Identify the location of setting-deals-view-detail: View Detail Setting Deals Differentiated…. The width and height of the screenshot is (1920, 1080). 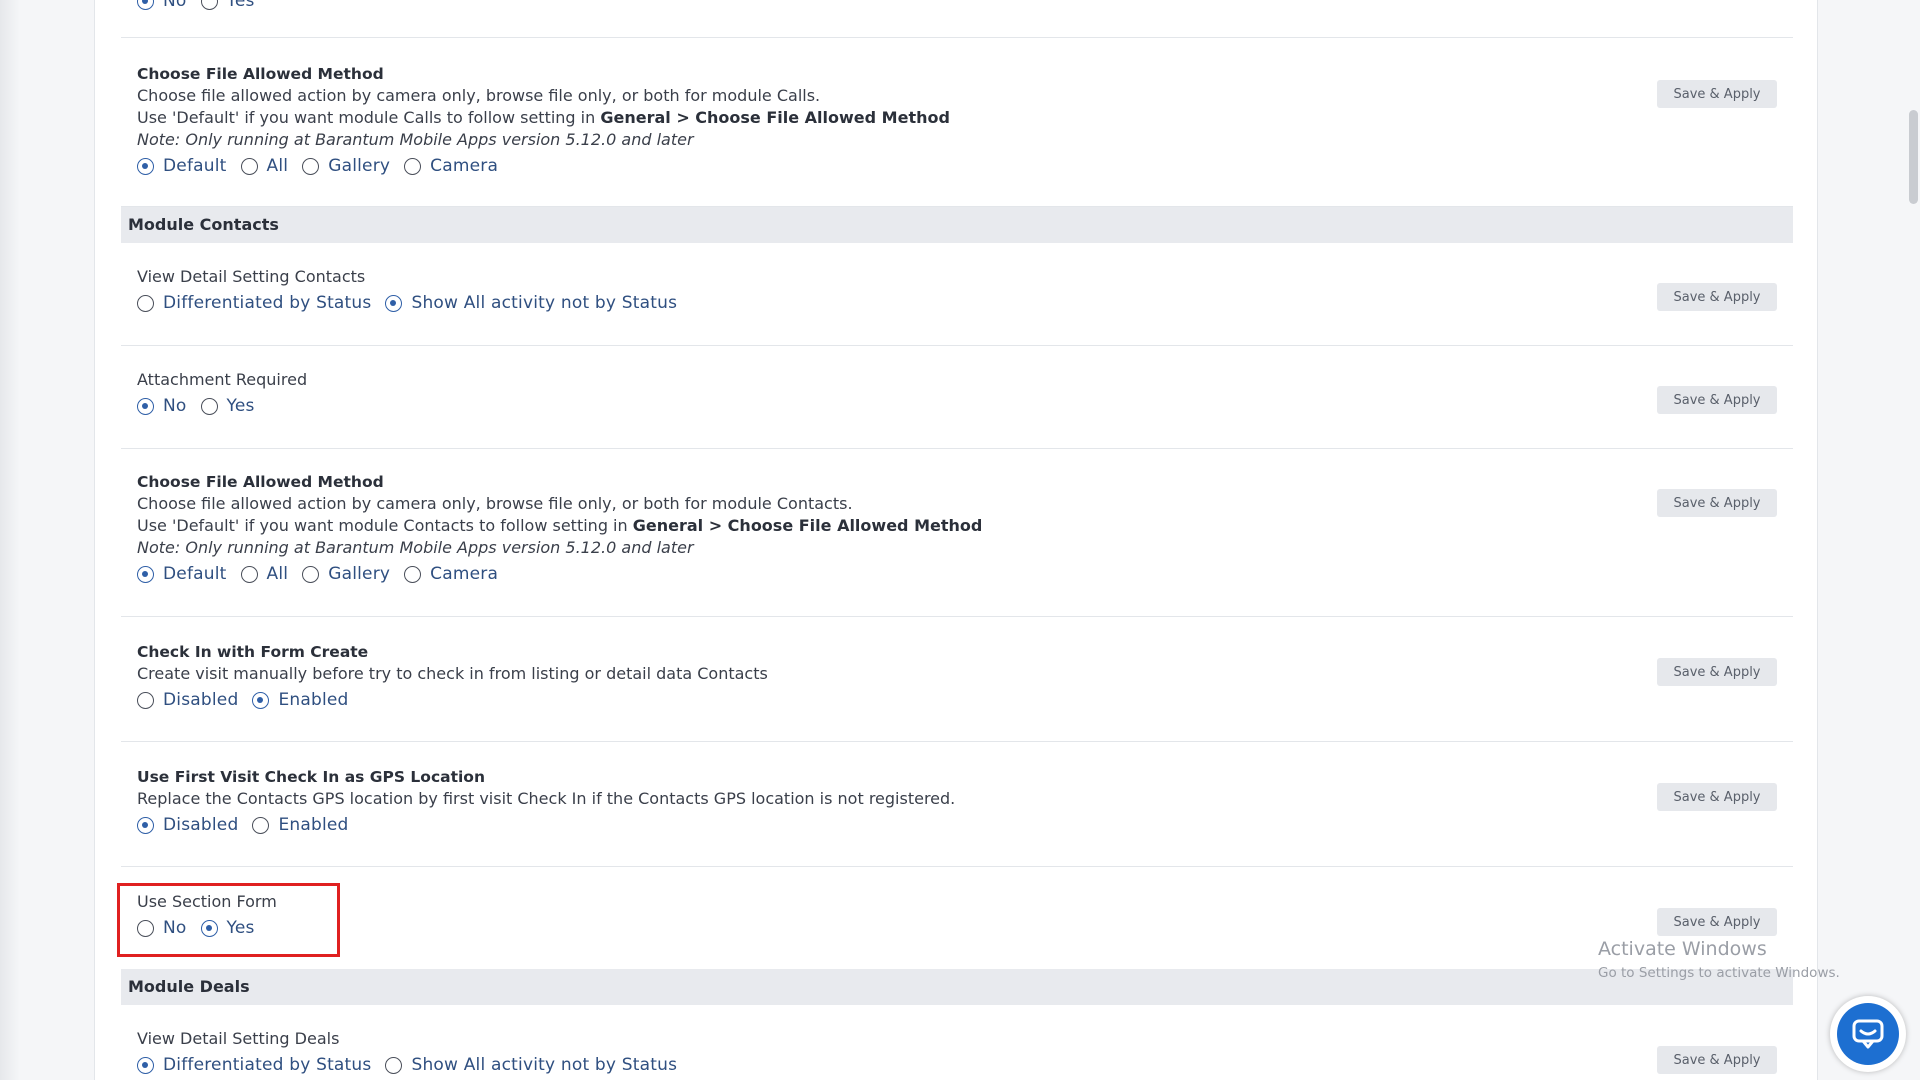
(957, 1042).